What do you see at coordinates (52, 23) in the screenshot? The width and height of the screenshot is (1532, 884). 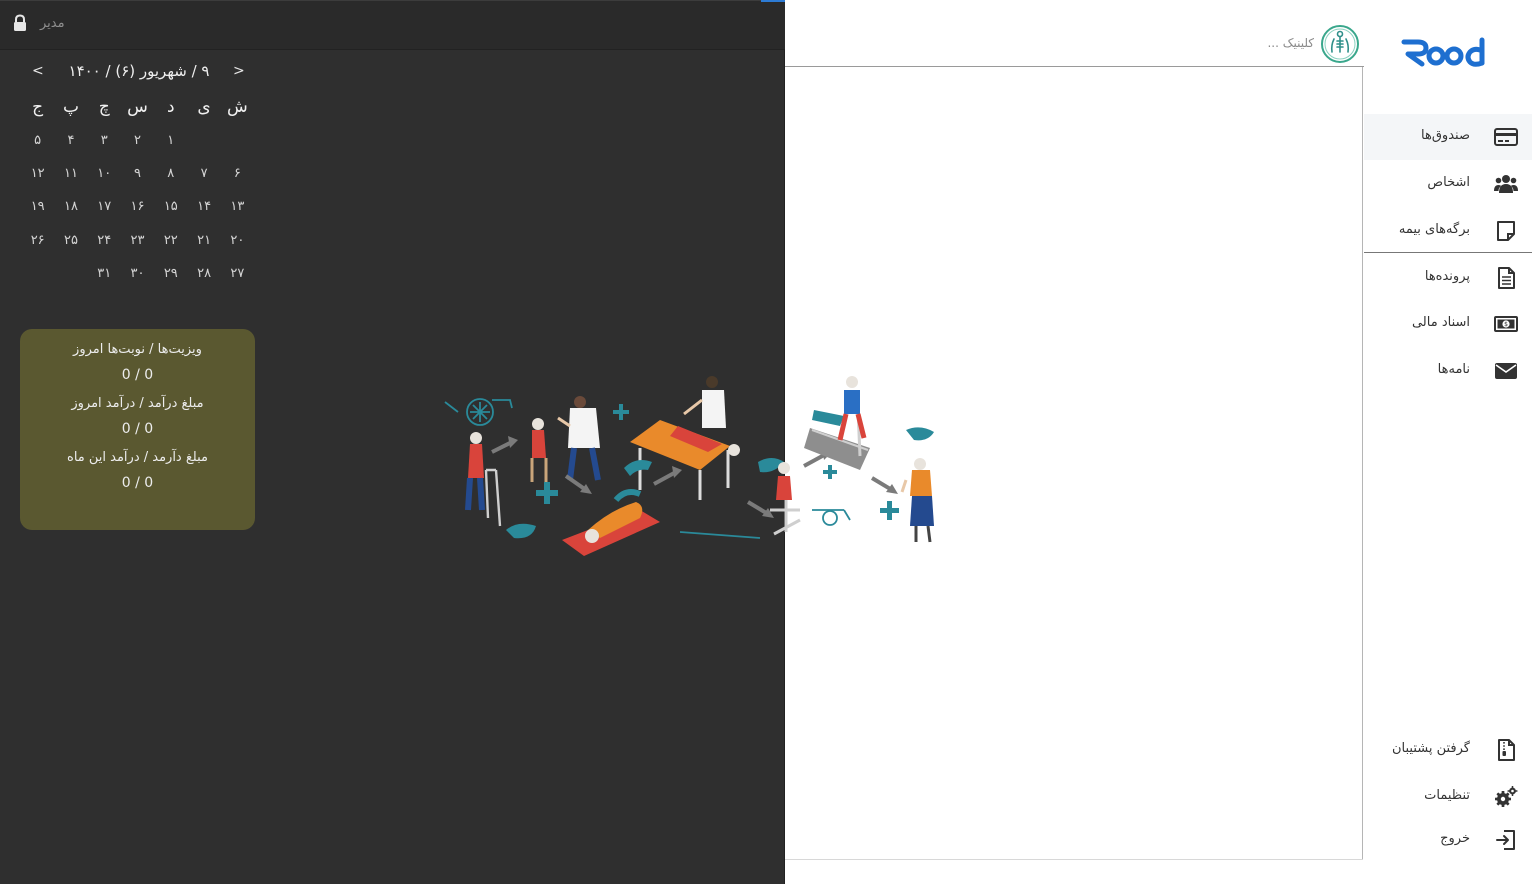 I see `current-user-name: مدیر` at bounding box center [52, 23].